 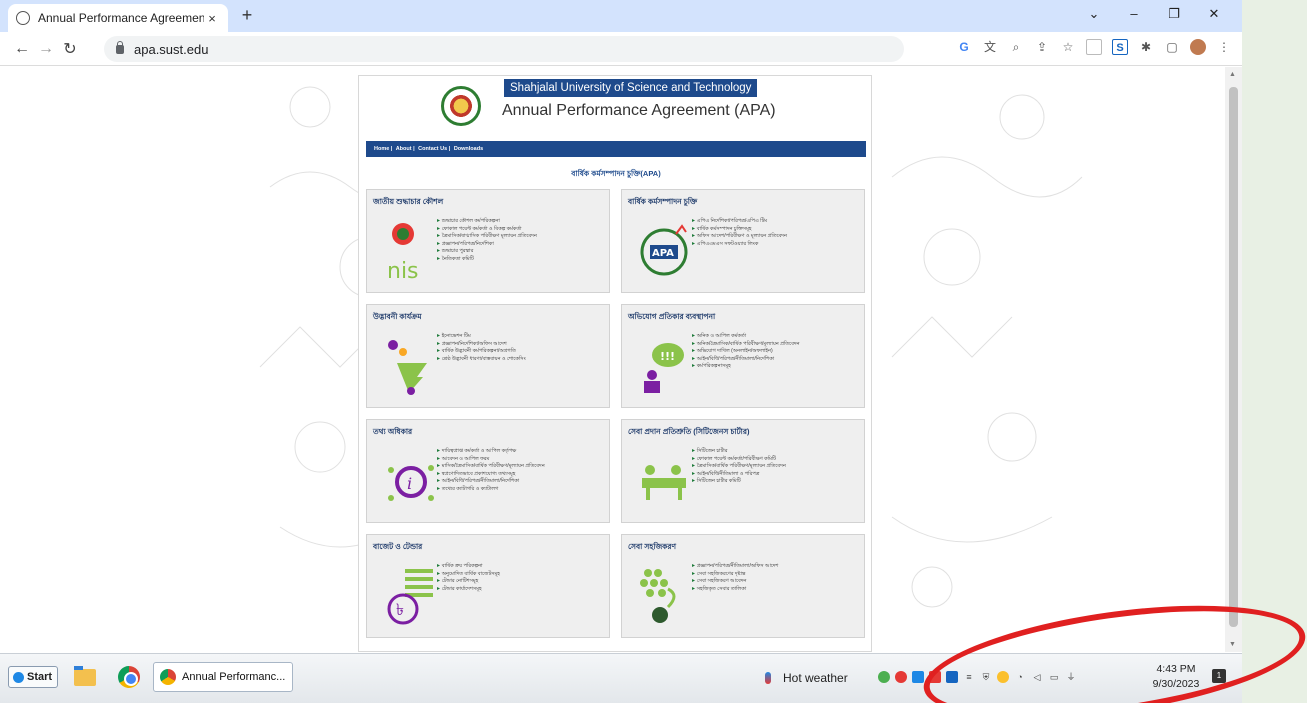 I want to click on card-title: বাজেট ও টেন্ডার, so click(x=397, y=548).